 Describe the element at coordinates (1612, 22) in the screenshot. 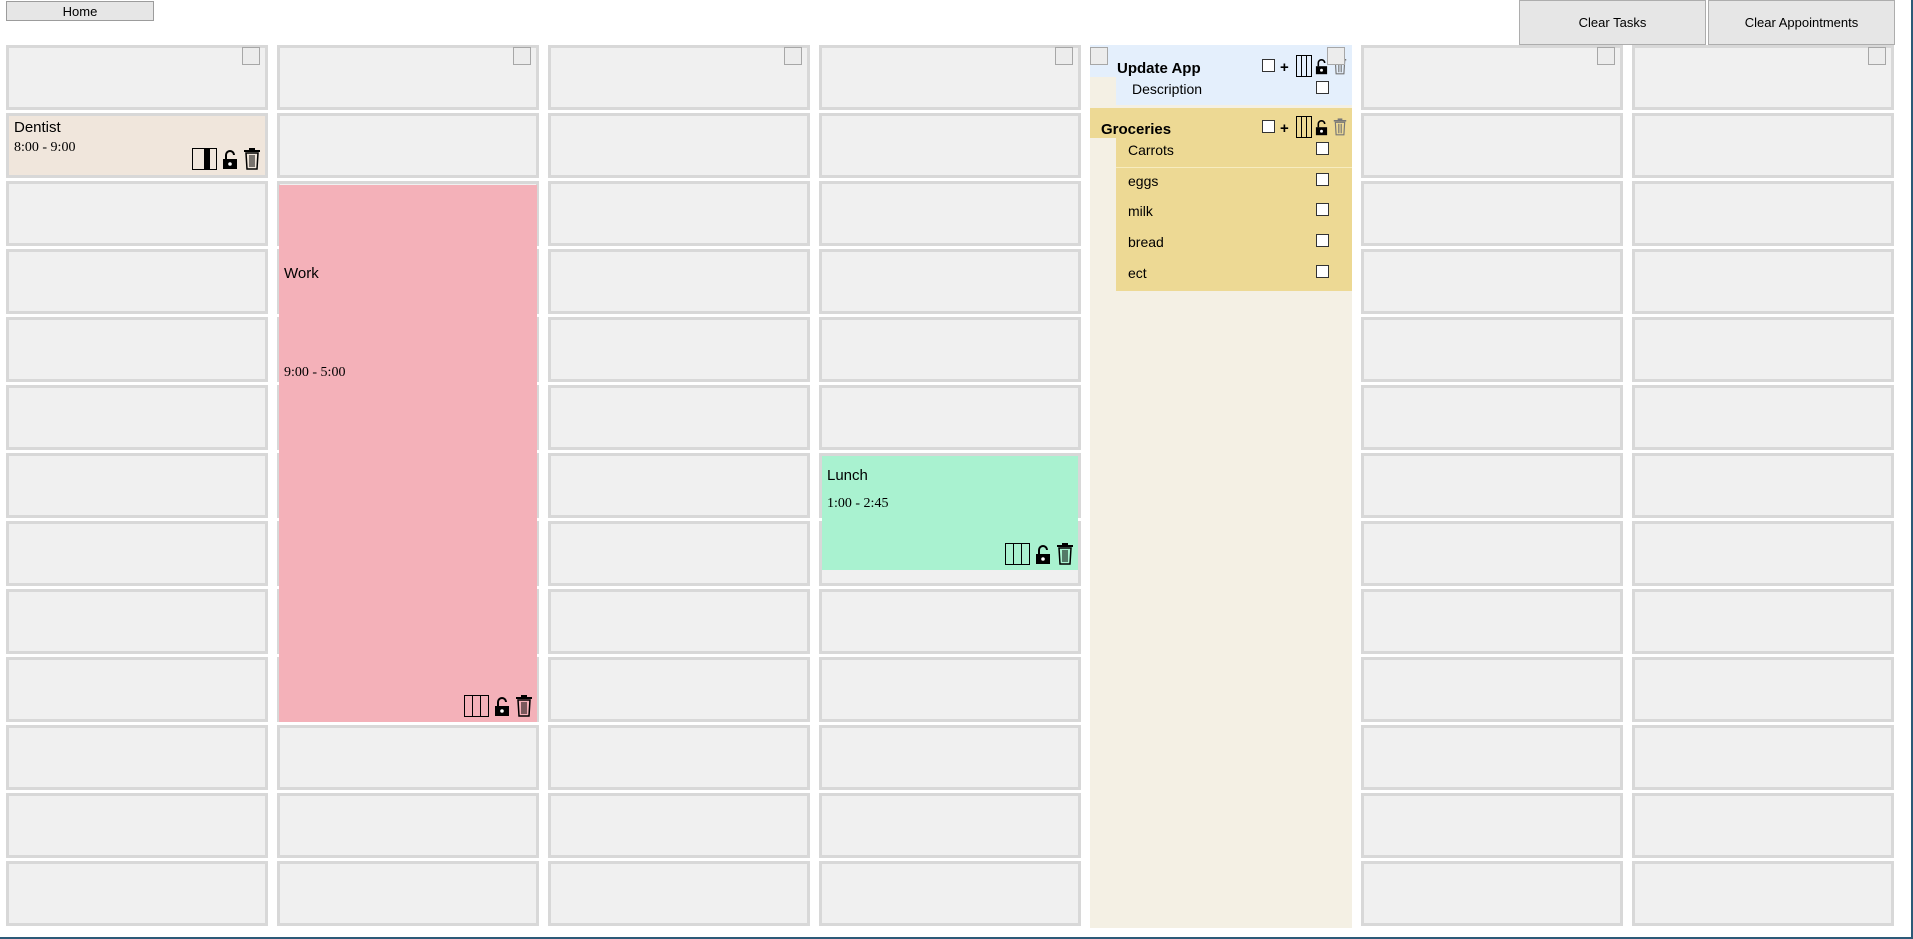

I see `clear-tasks-button: Clear Tasks` at that location.